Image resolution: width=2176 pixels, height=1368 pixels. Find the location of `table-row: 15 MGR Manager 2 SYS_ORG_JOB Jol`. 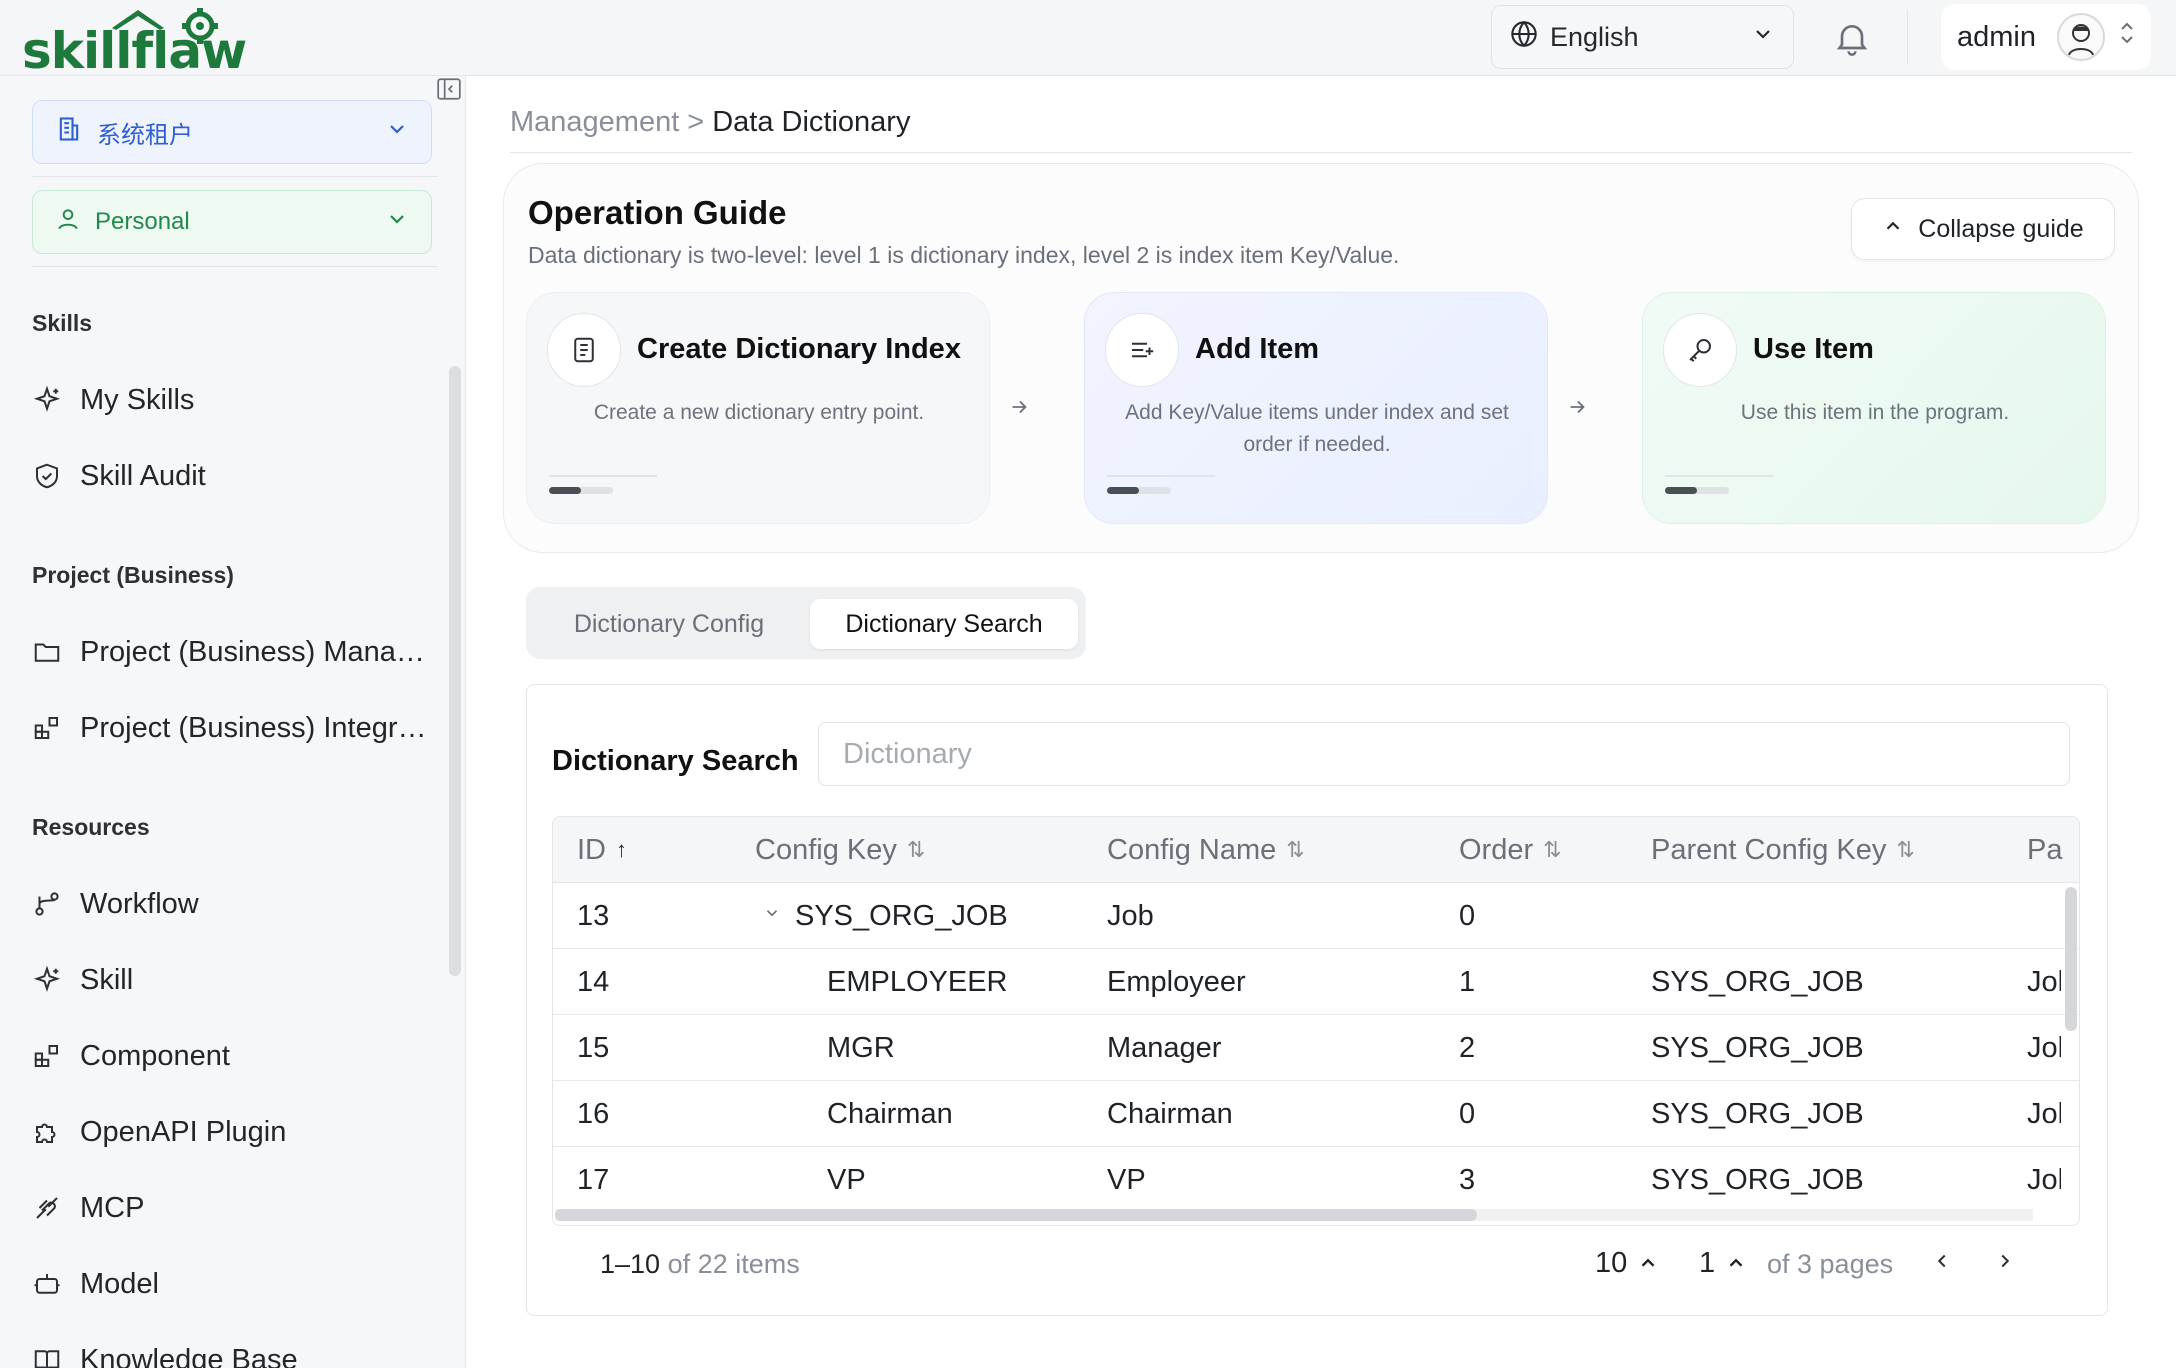

table-row: 15 MGR Manager 2 SYS_ORG_JOB Jol is located at coordinates (1316, 1048).